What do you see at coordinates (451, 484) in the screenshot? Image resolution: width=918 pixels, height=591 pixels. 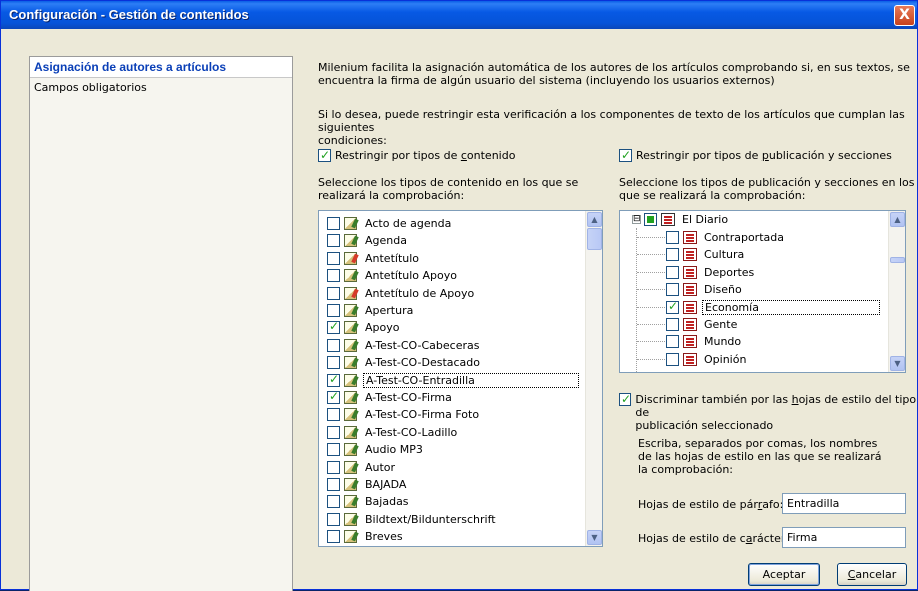 I see `list-item: BAJADA` at bounding box center [451, 484].